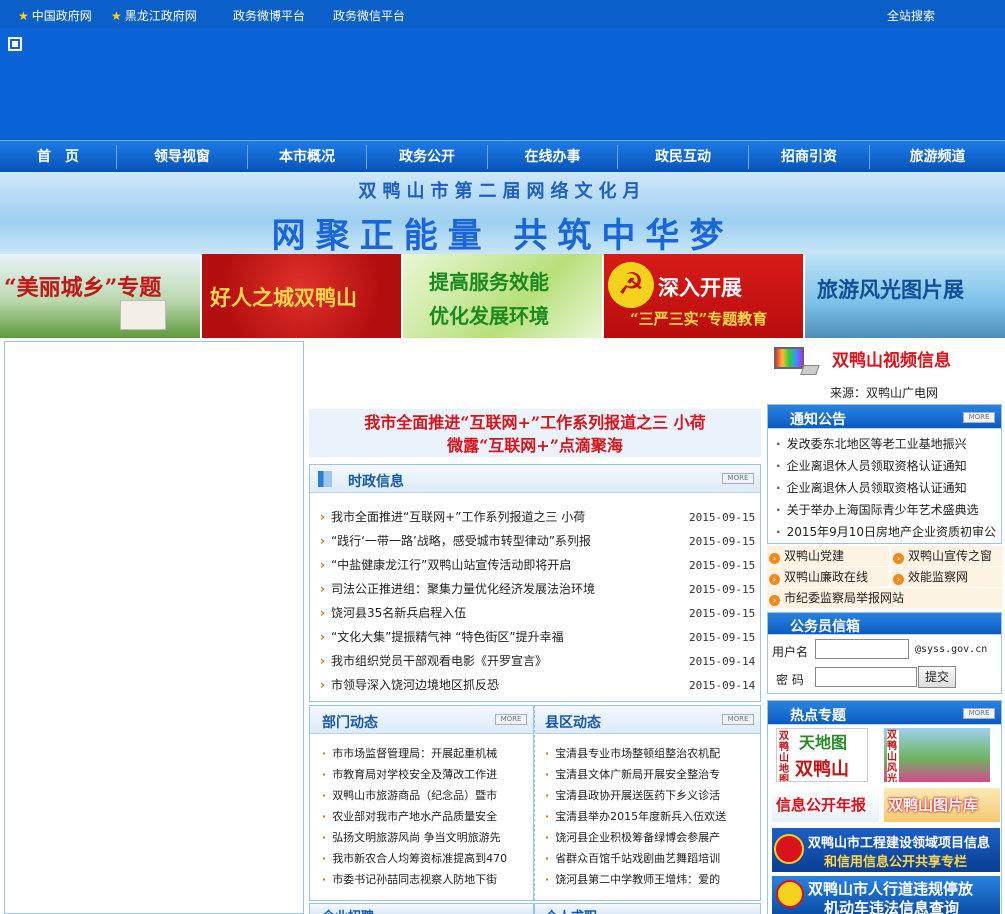 This screenshot has width=1005, height=914. I want to click on nav-interaction: 政民互动, so click(683, 157).